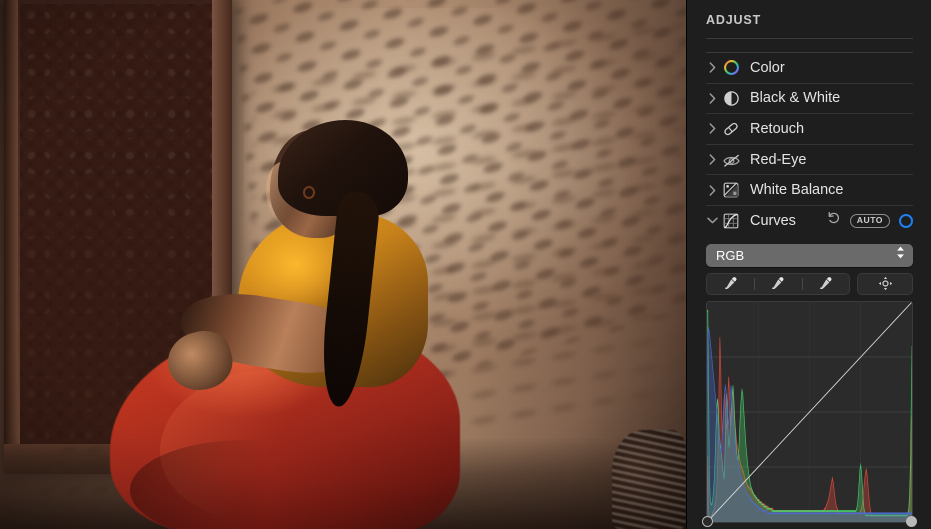 The height and width of the screenshot is (529, 931). What do you see at coordinates (712, 220) in the screenshot?
I see `chevron-down-icon` at bounding box center [712, 220].